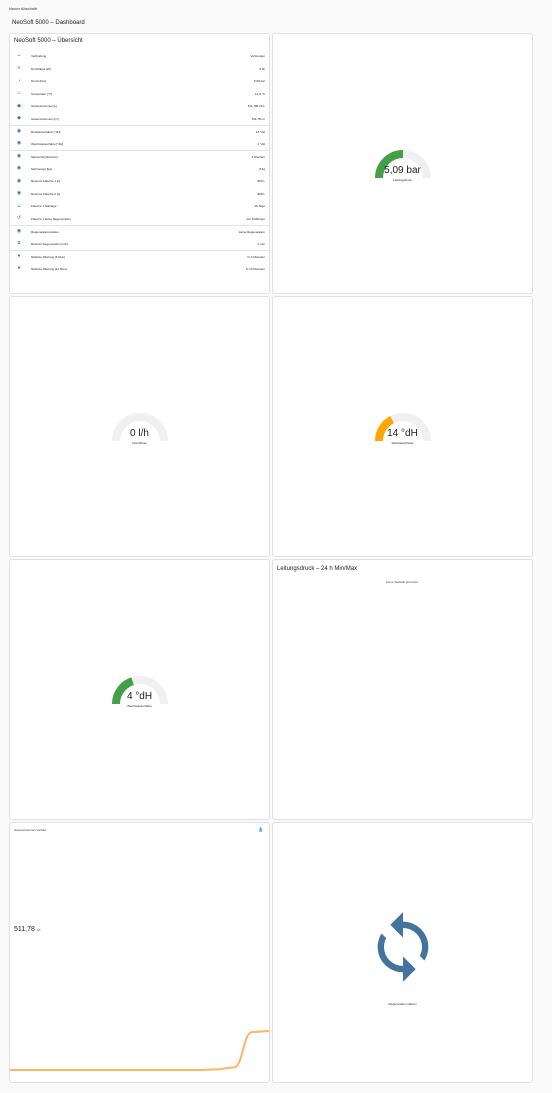  I want to click on overview-row-label: Verbindung, so click(39, 56).